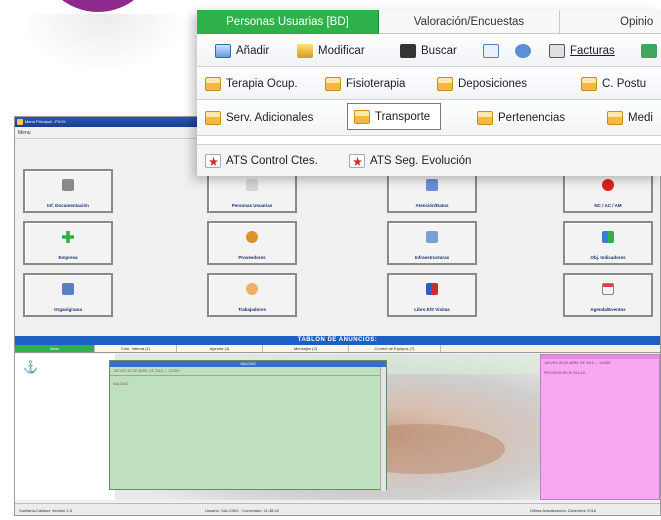 Image resolution: width=661 pixels, height=520 pixels. What do you see at coordinates (608, 309) in the screenshot?
I see `button-label: Agenda/Eventos` at bounding box center [608, 309].